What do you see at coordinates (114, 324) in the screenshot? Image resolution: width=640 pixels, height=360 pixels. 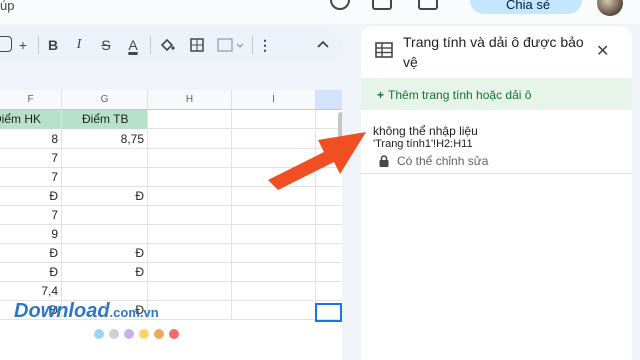 I see `download-watermark: Download.com.vn` at bounding box center [114, 324].